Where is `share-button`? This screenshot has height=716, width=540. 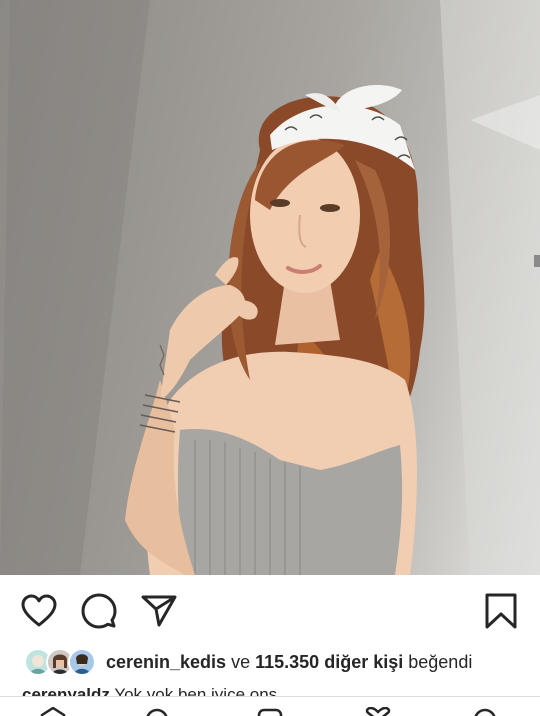 share-button is located at coordinates (159, 611).